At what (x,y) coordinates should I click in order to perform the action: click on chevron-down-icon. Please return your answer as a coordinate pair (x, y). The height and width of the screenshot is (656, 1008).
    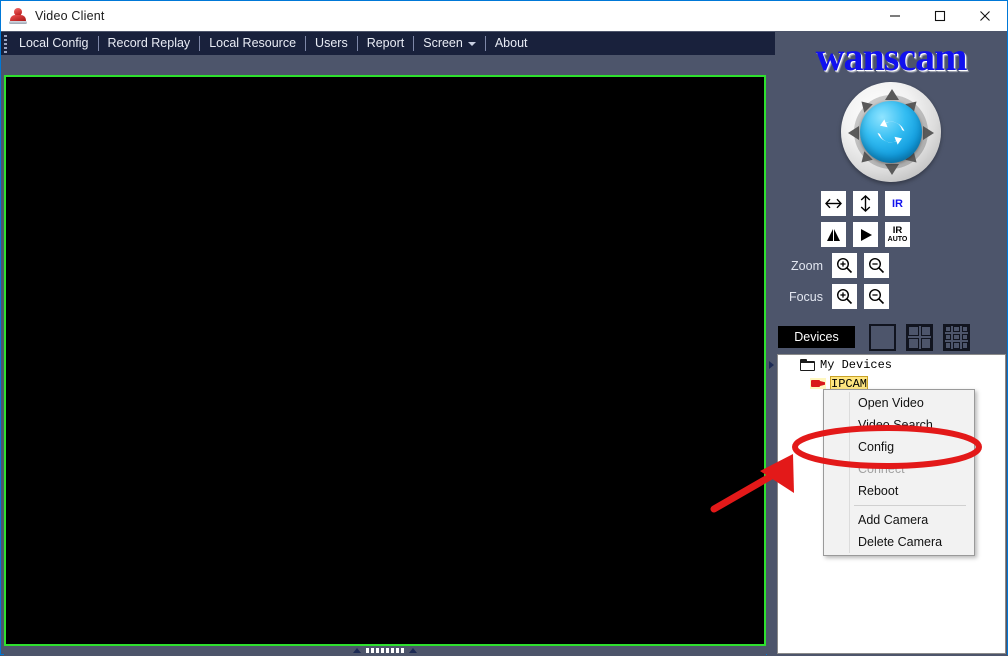
    Looking at the image, I should click on (471, 43).